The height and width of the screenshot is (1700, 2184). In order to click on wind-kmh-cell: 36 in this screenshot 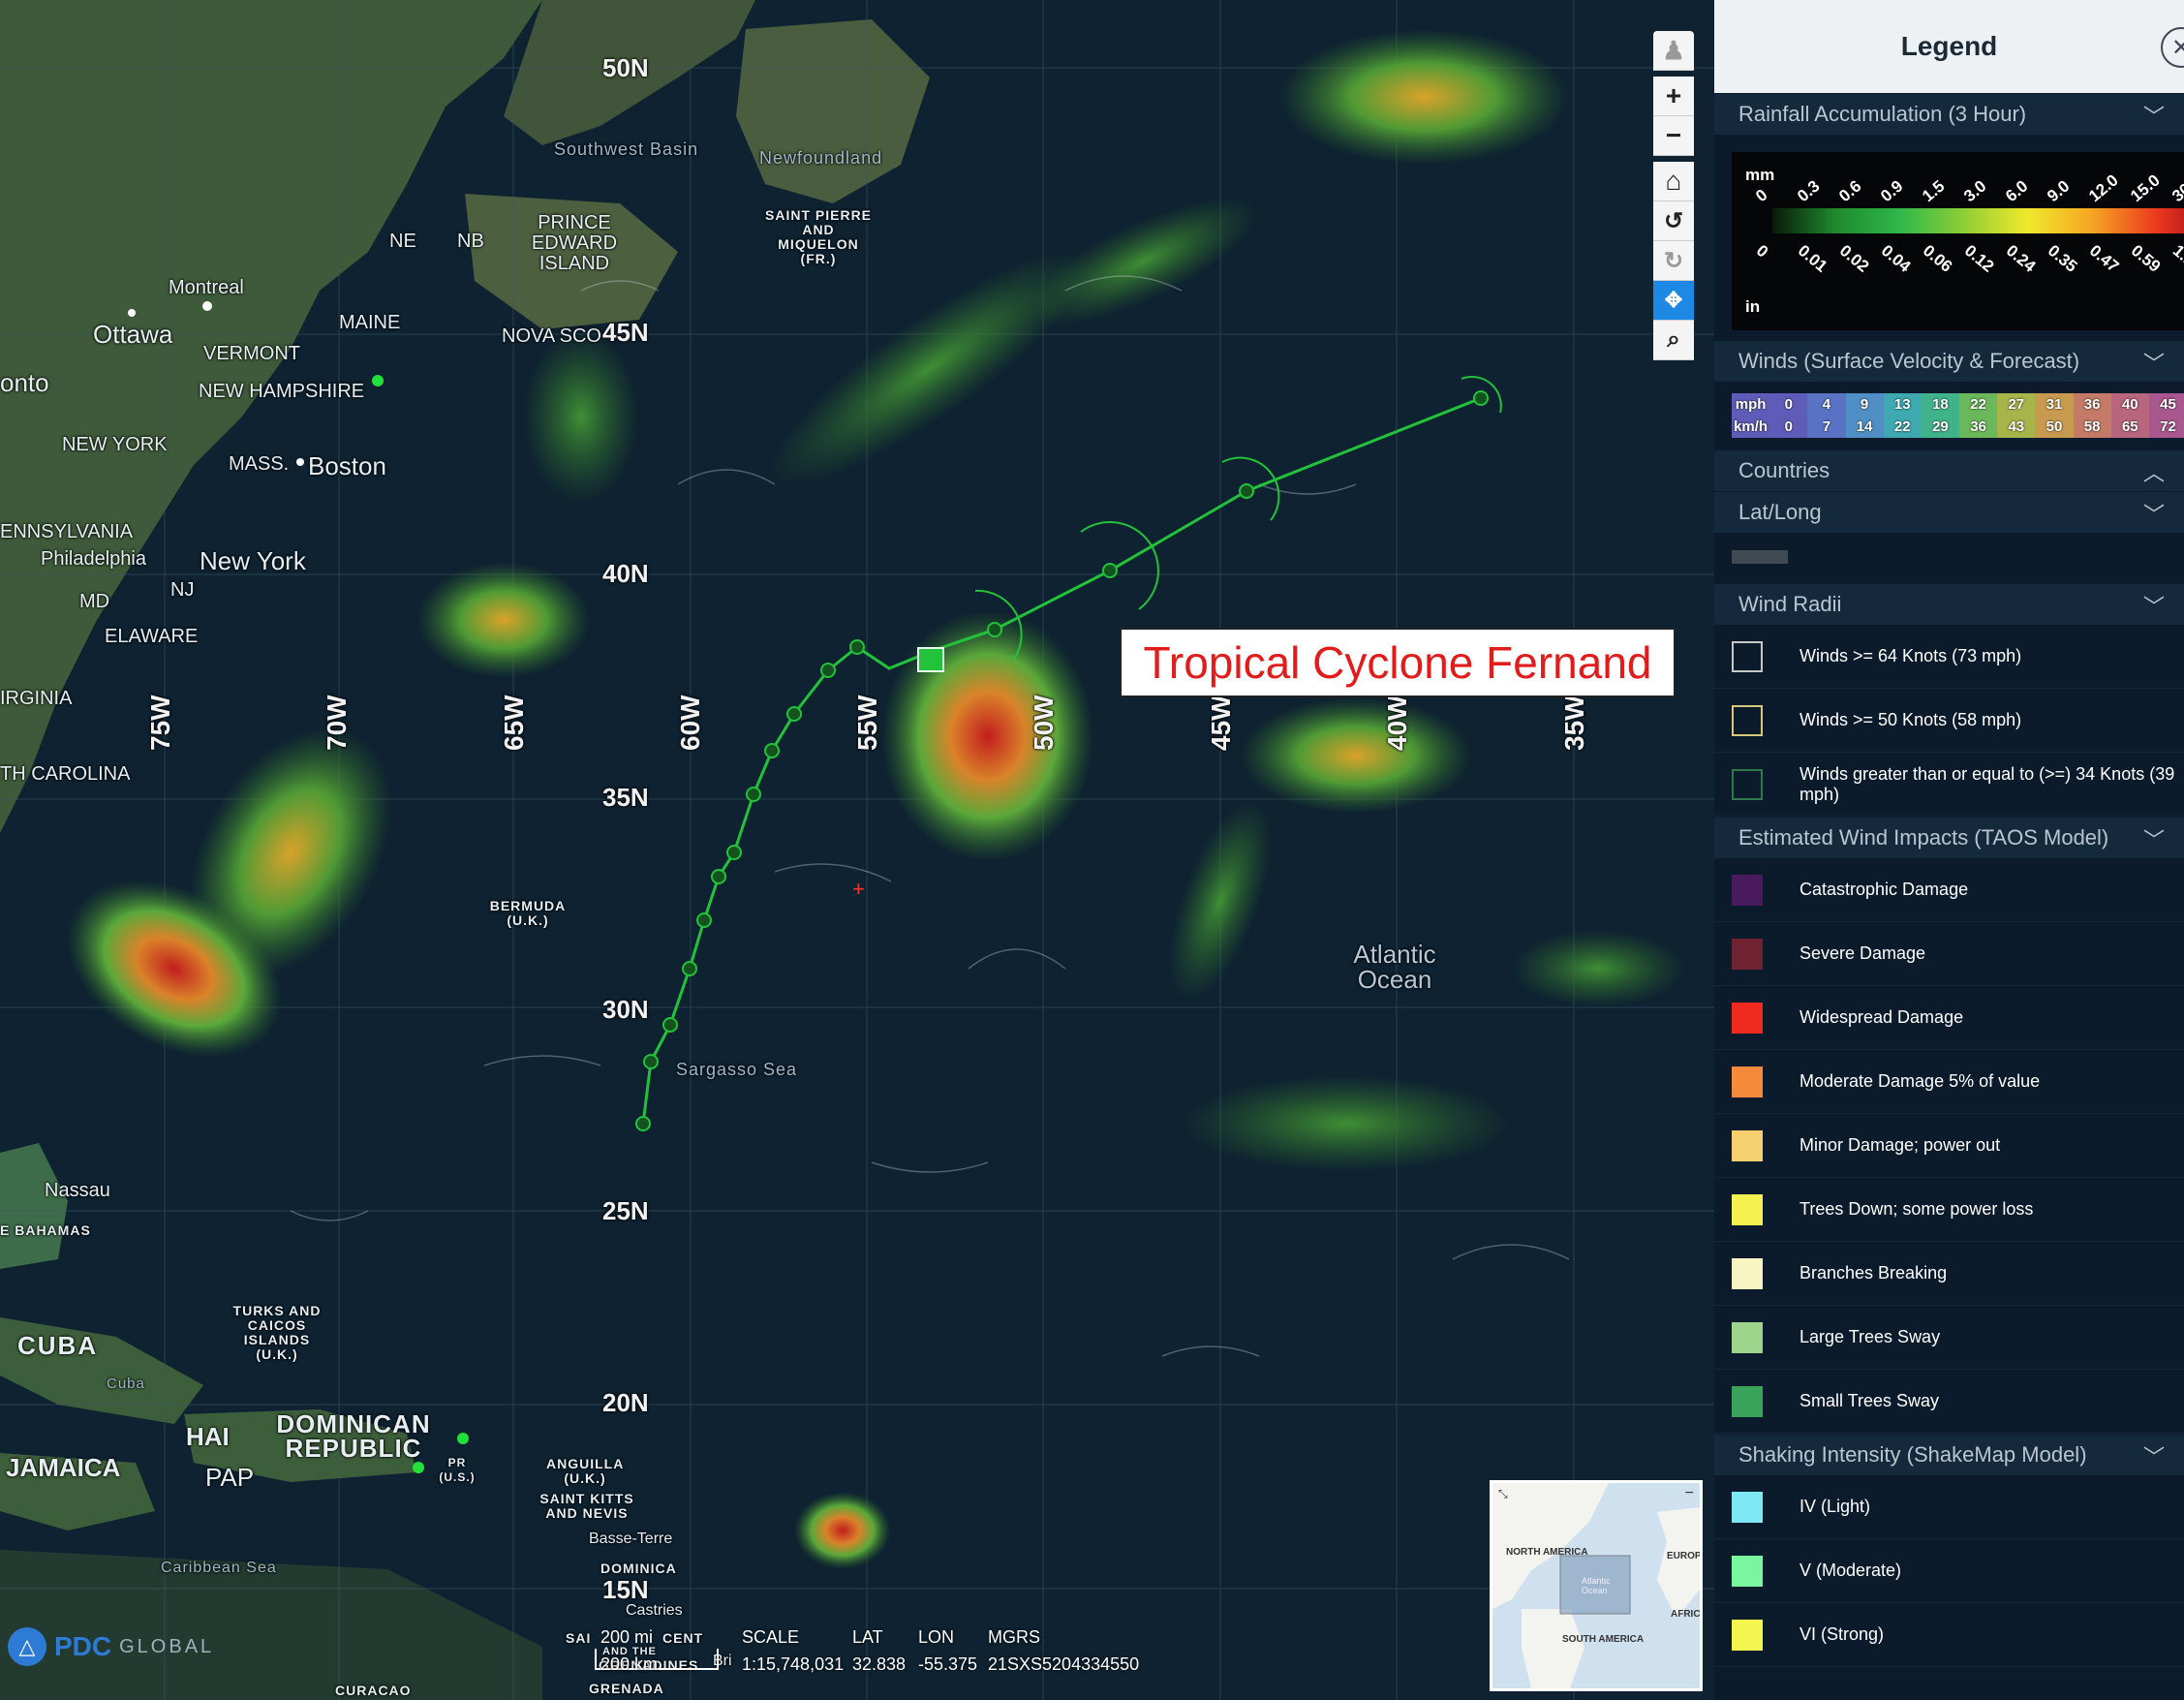, I will do `click(1978, 427)`.